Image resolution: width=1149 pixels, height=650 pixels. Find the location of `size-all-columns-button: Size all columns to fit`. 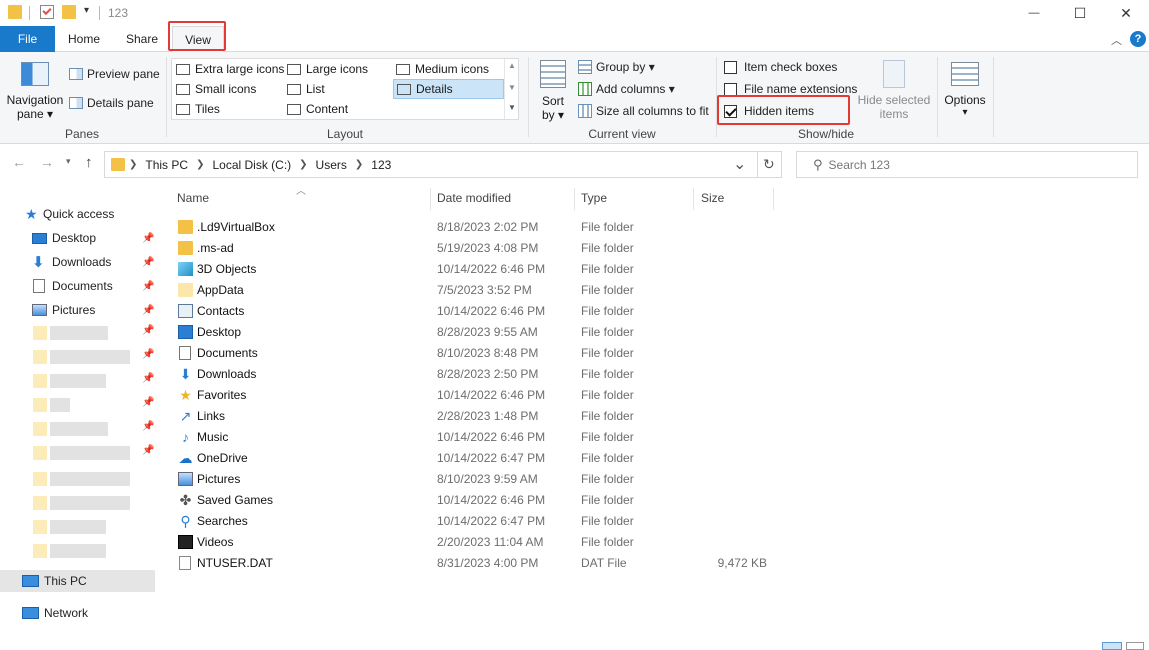

size-all-columns-button: Size all columns to fit is located at coordinates (643, 111).